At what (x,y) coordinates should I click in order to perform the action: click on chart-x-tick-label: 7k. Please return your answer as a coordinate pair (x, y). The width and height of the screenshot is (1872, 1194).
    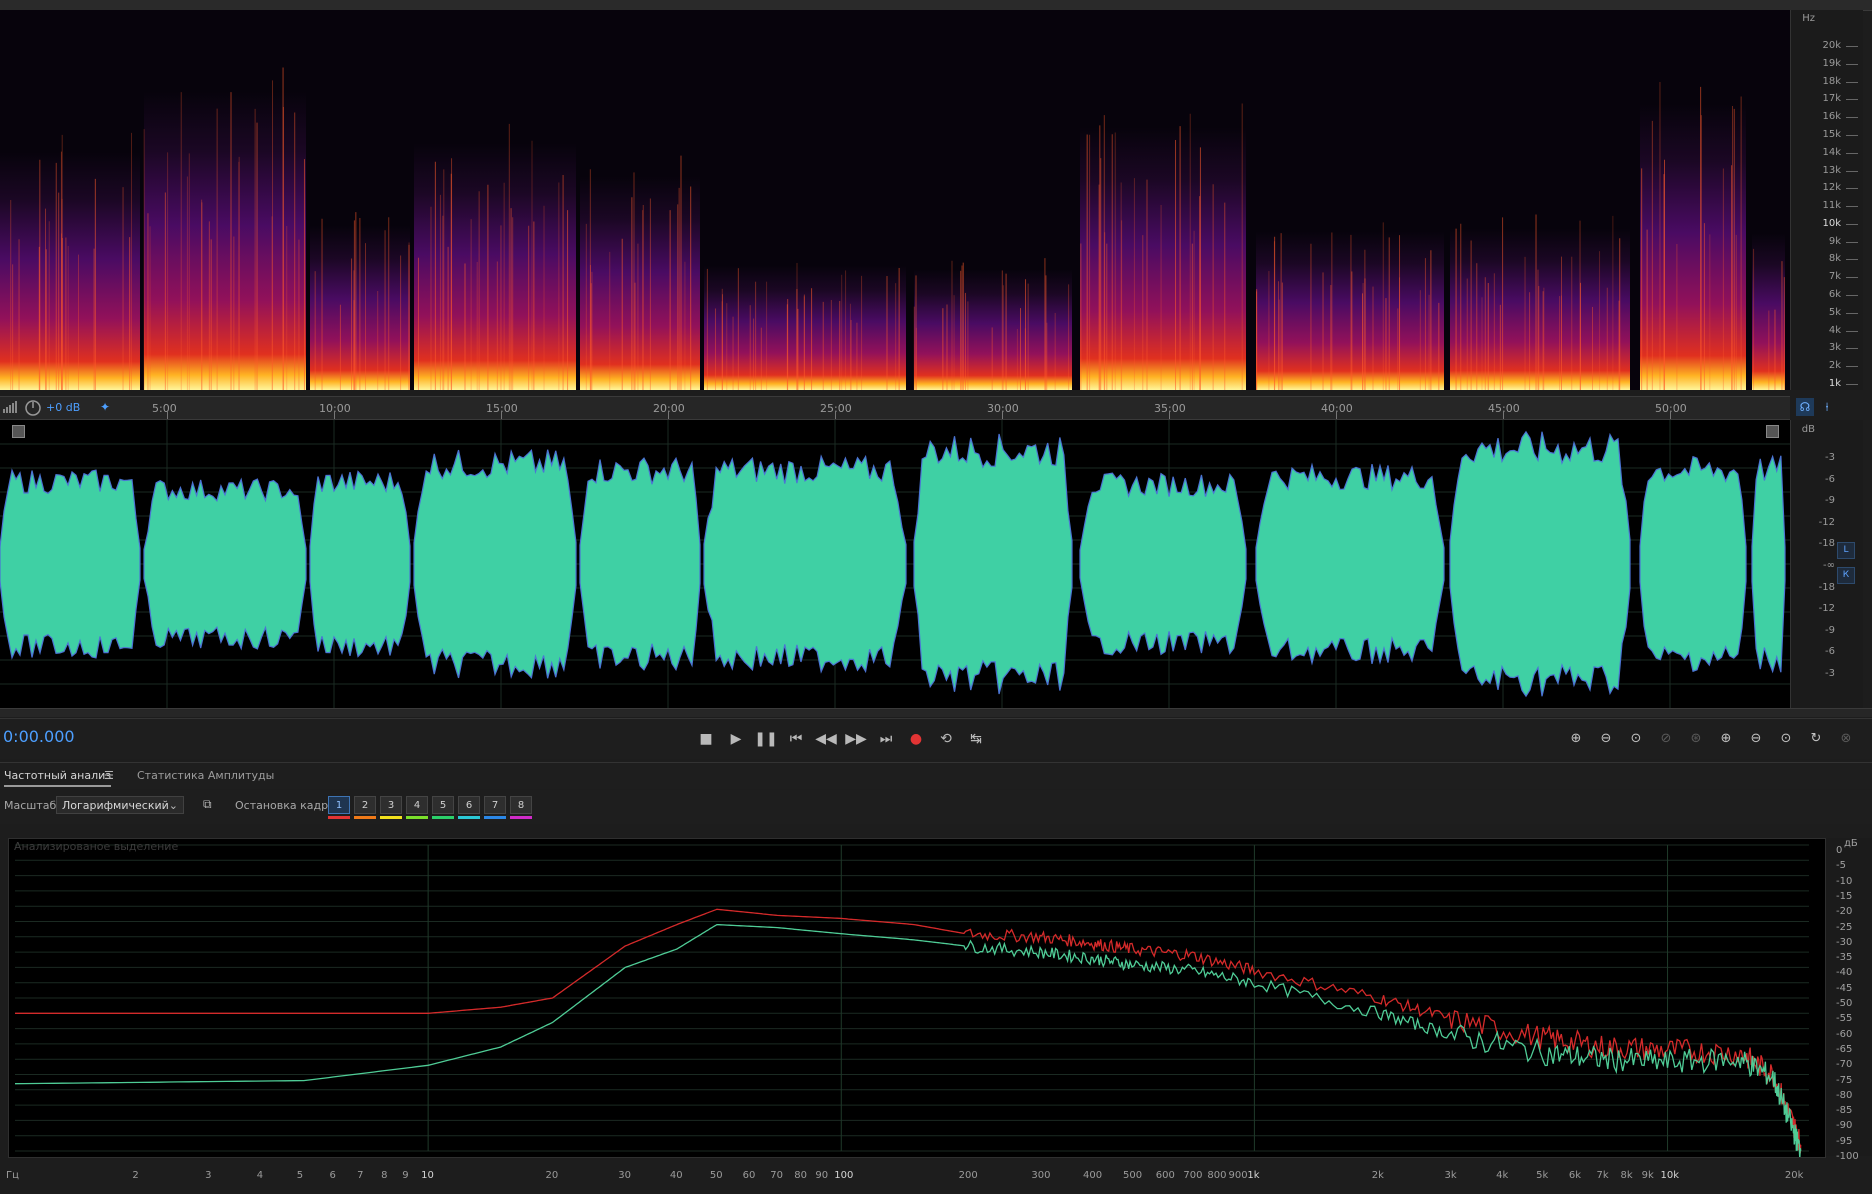
    Looking at the image, I should click on (1602, 1175).